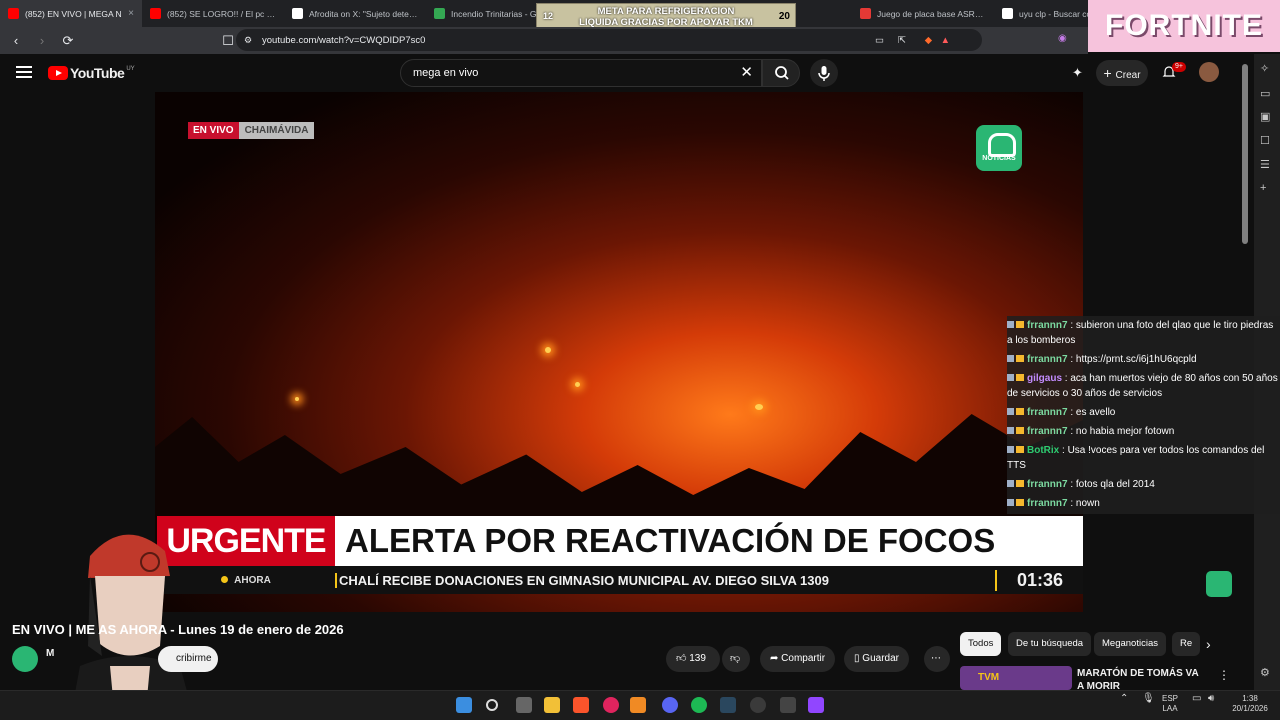 The width and height of the screenshot is (1280, 720). I want to click on menu-icon, so click(24, 72).